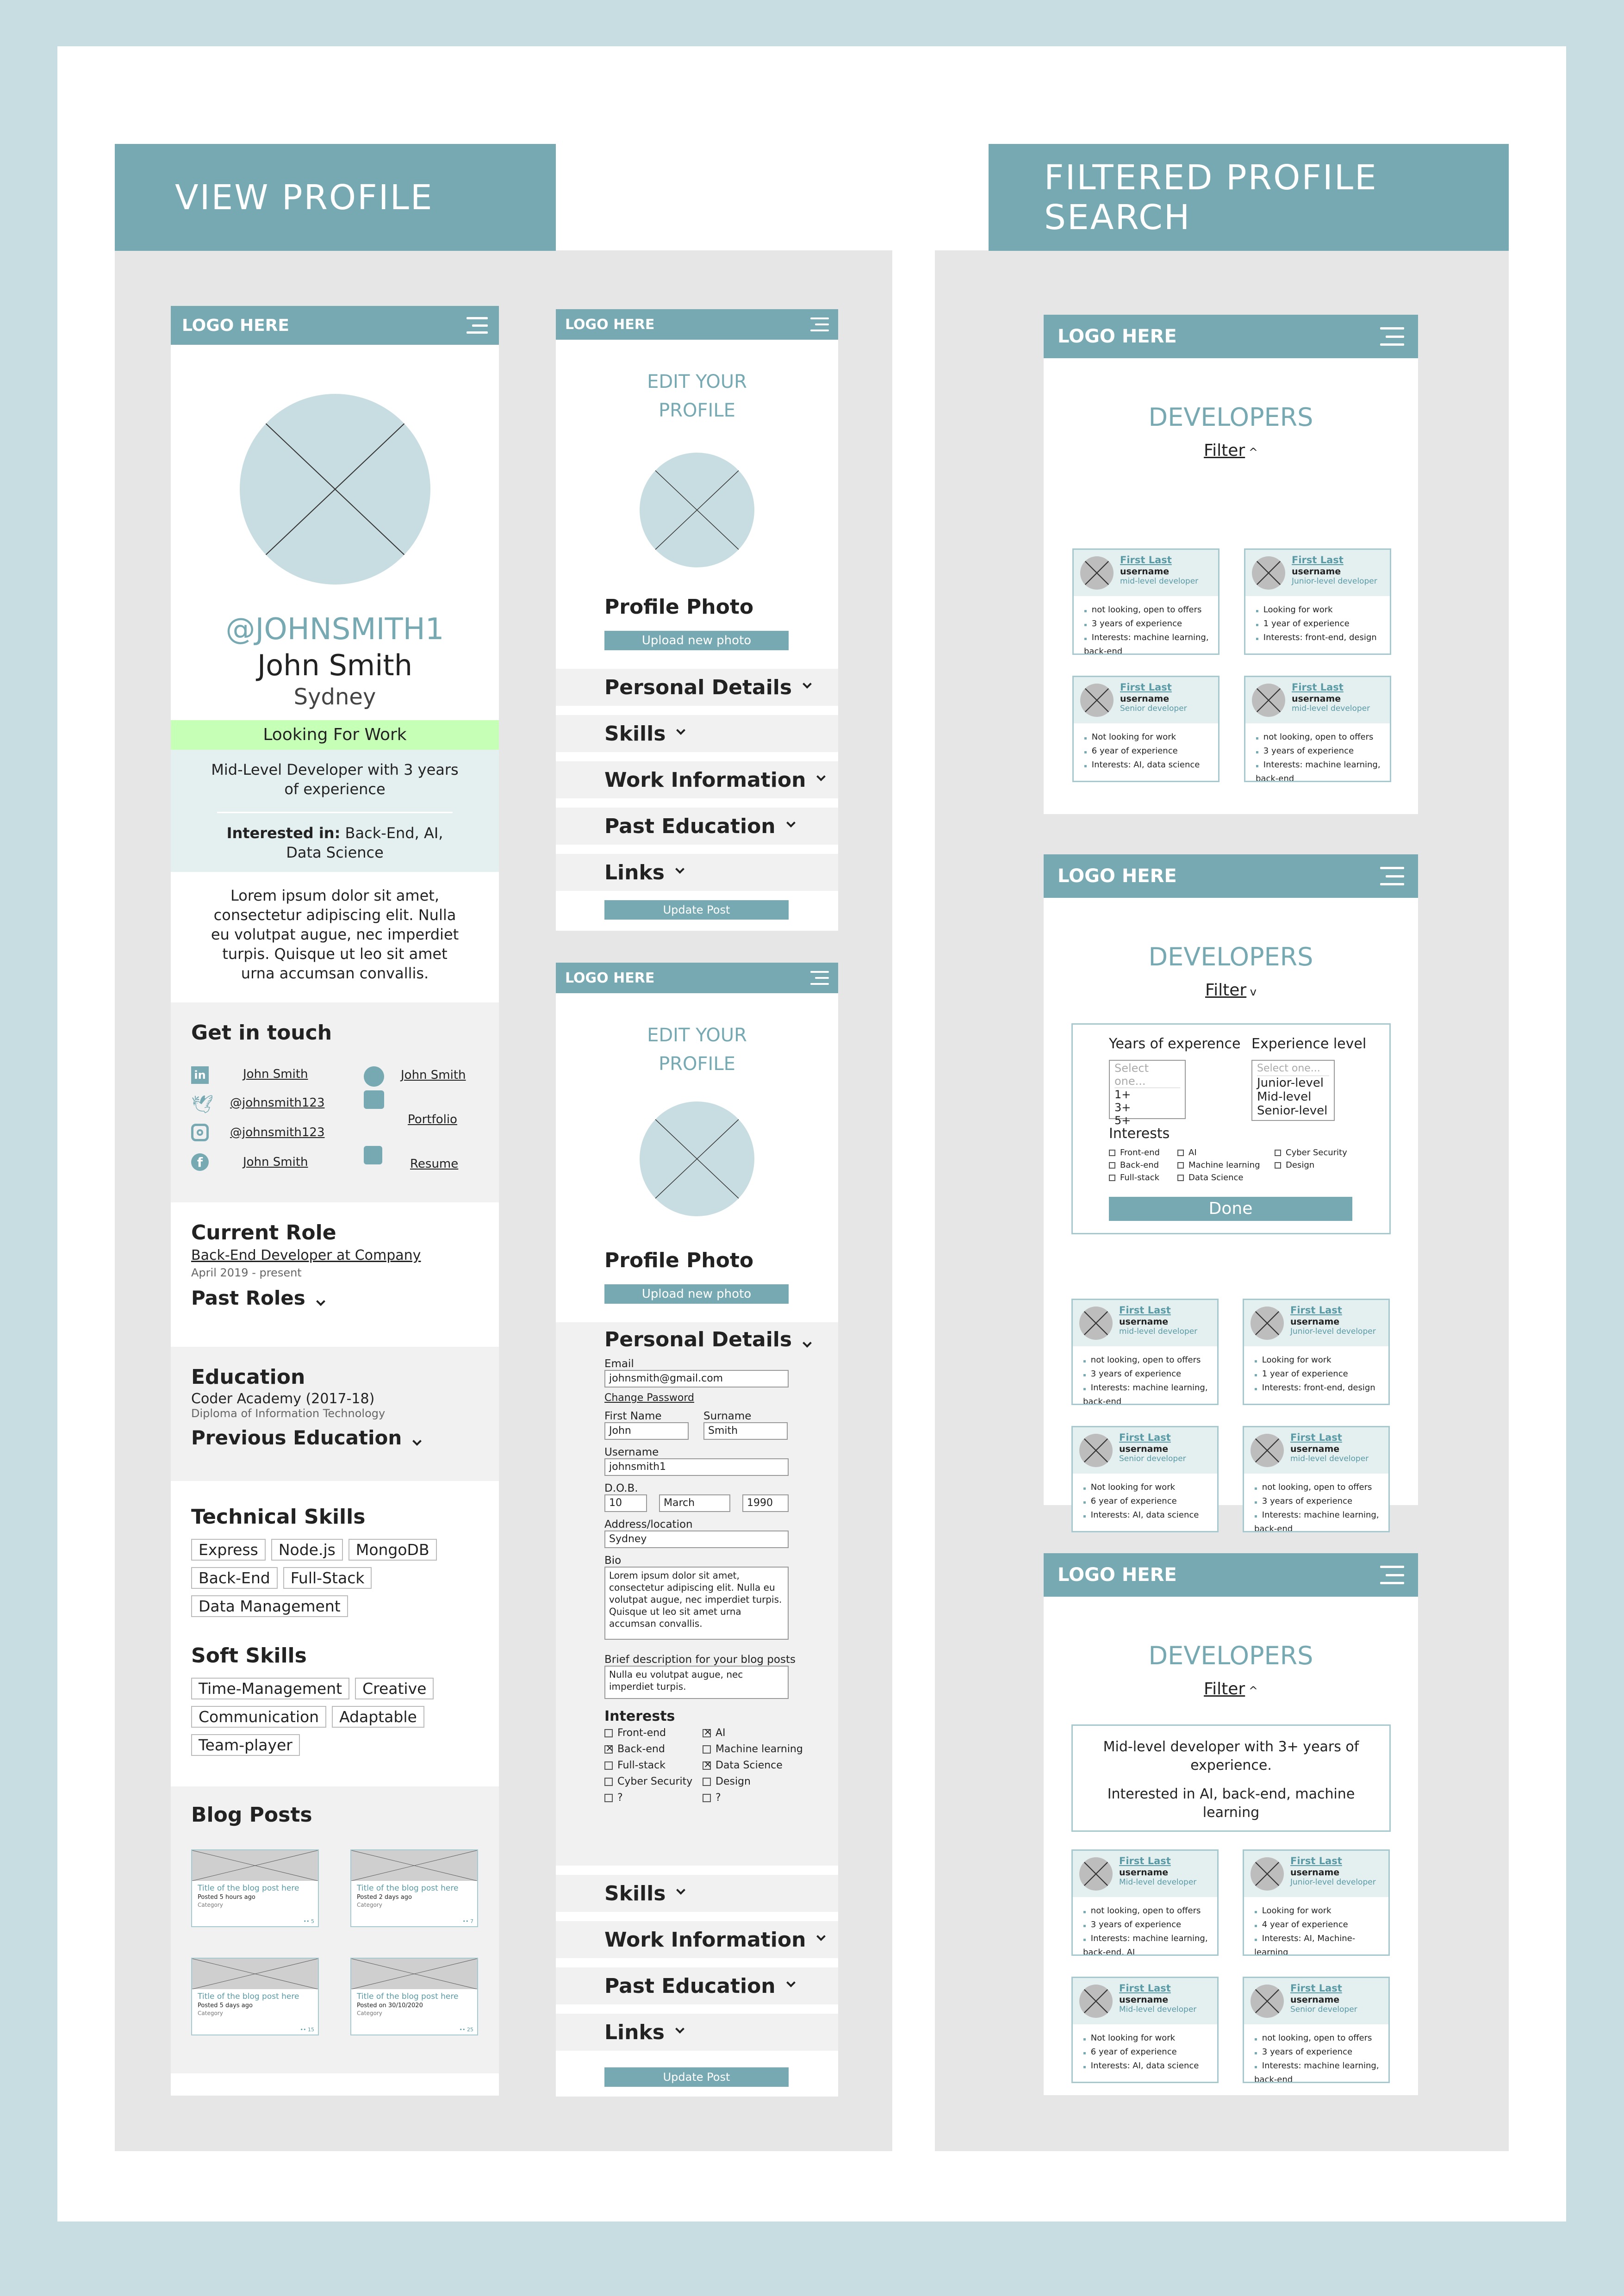  I want to click on contact-linkedin: John Smith, so click(275, 1074).